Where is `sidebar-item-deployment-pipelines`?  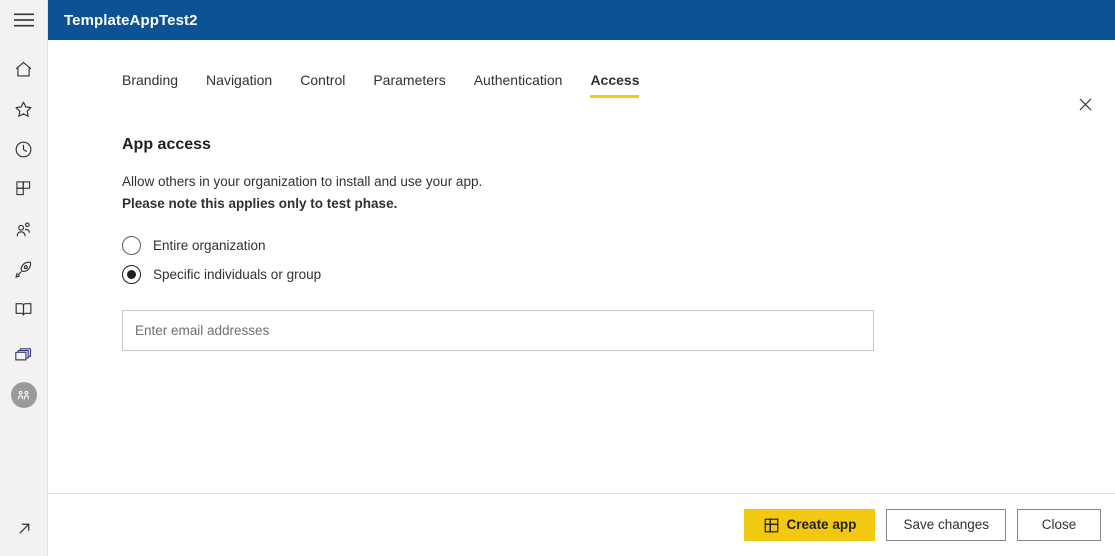 sidebar-item-deployment-pipelines is located at coordinates (24, 269).